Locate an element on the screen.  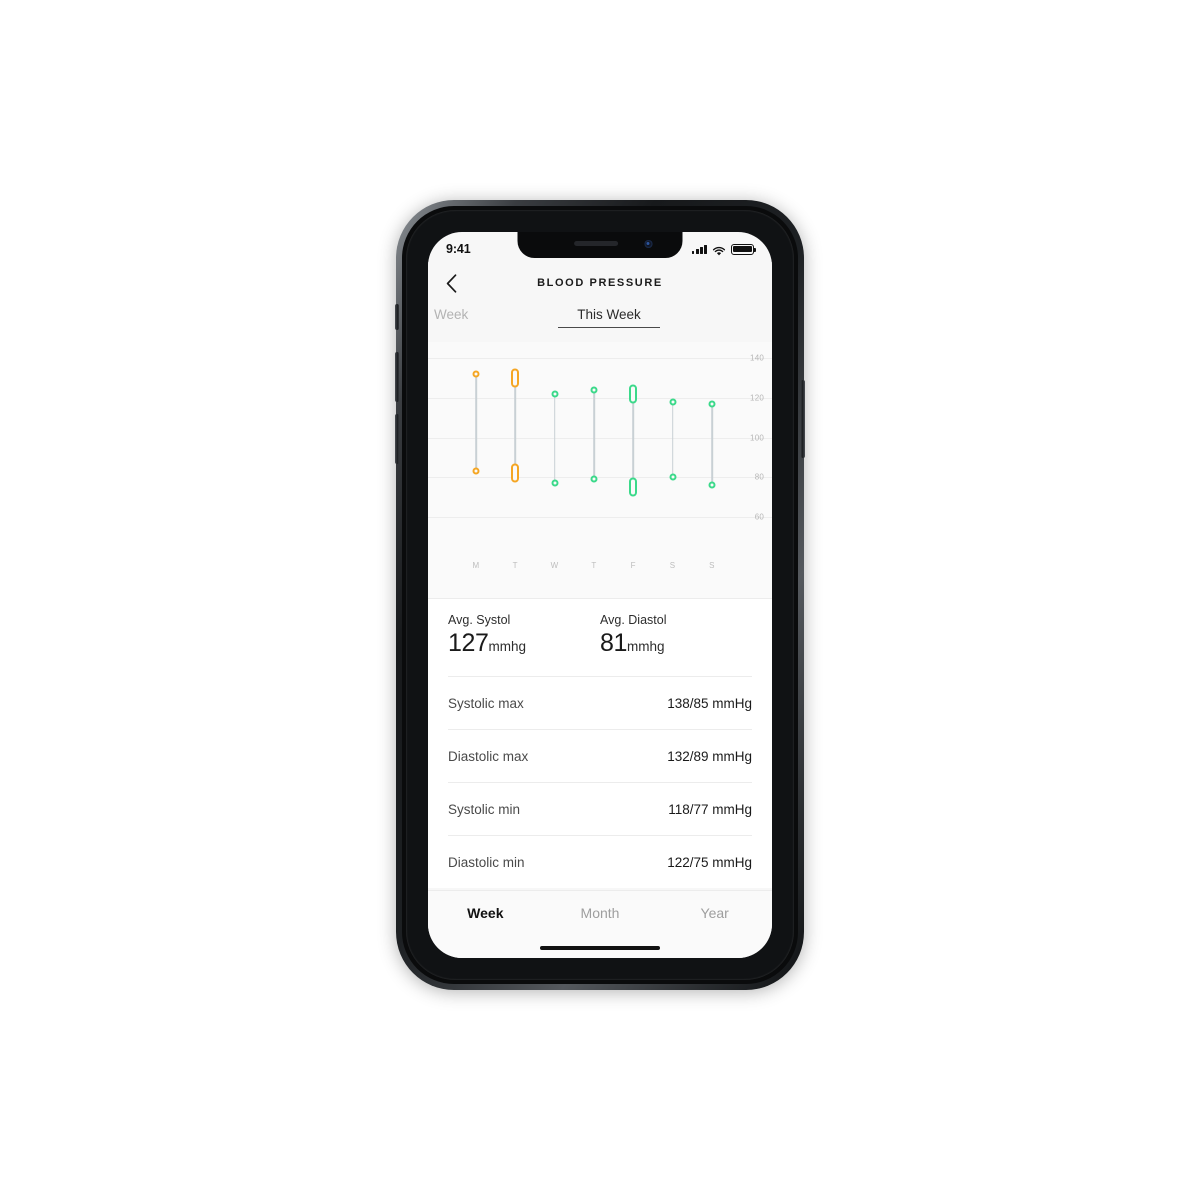
tab-week: Week is located at coordinates (485, 913).